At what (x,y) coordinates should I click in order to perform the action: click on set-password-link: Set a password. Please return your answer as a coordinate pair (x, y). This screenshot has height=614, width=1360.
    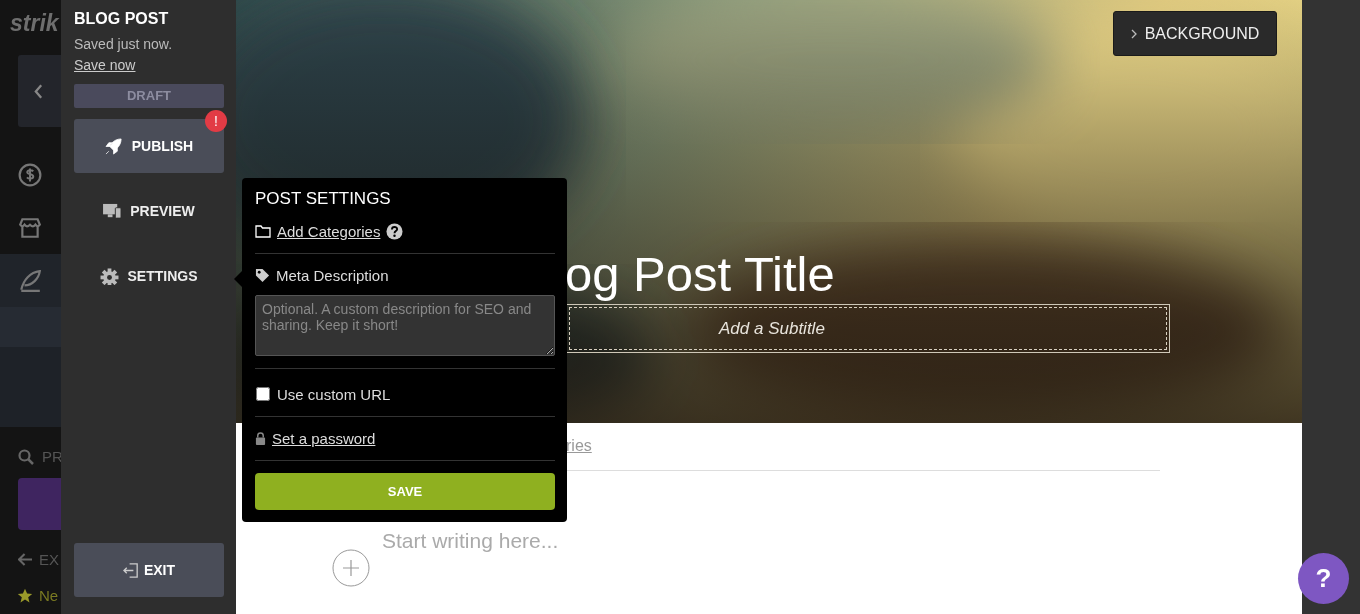
    Looking at the image, I should click on (324, 439).